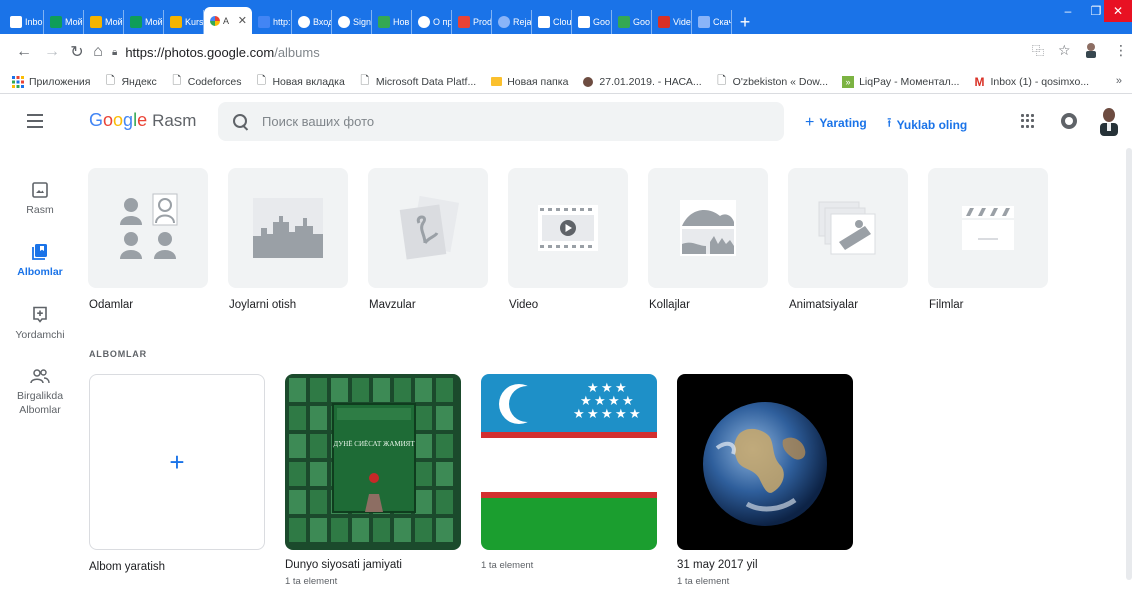 This screenshot has width=1132, height=609. Describe the element at coordinates (567, 52) in the screenshot. I see `url-field: 🔒︎ https://photos.google.com/albums` at that location.